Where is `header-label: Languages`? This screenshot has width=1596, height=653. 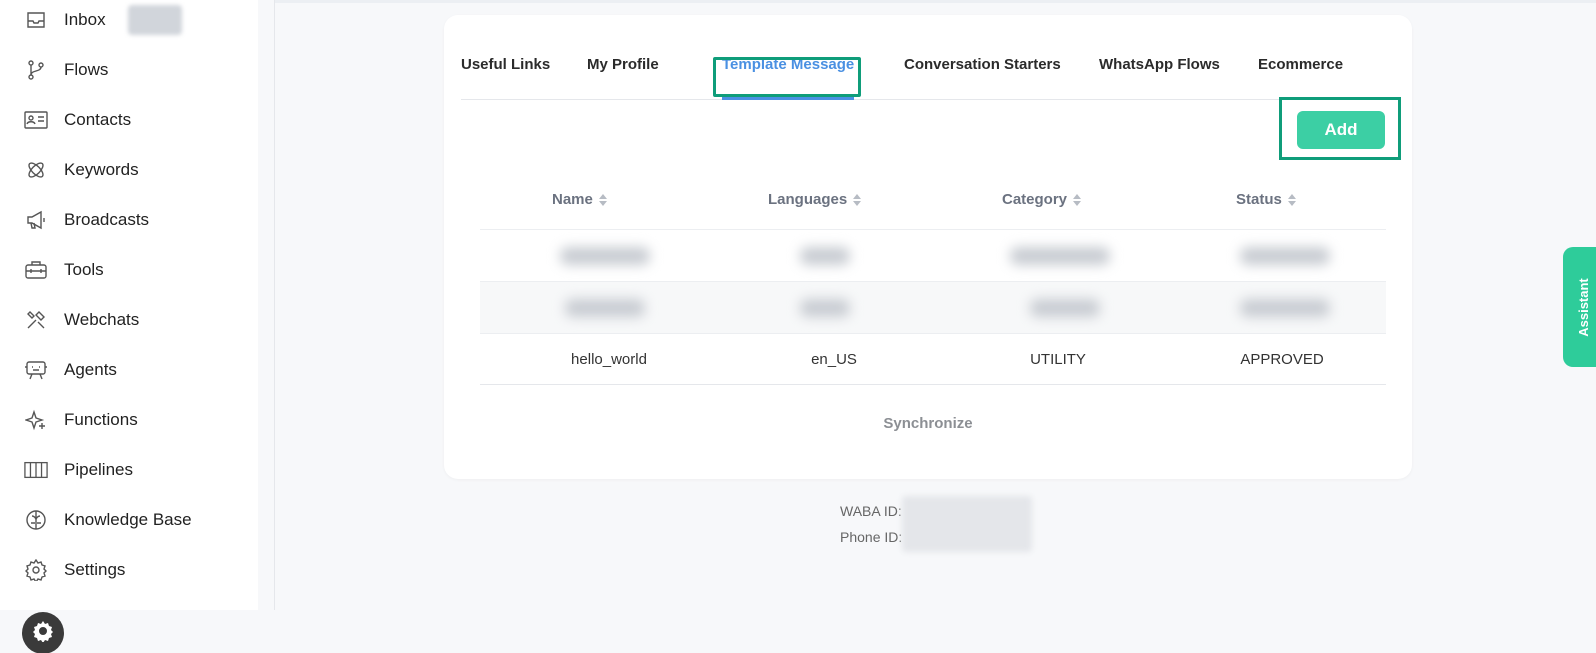 header-label: Languages is located at coordinates (808, 199).